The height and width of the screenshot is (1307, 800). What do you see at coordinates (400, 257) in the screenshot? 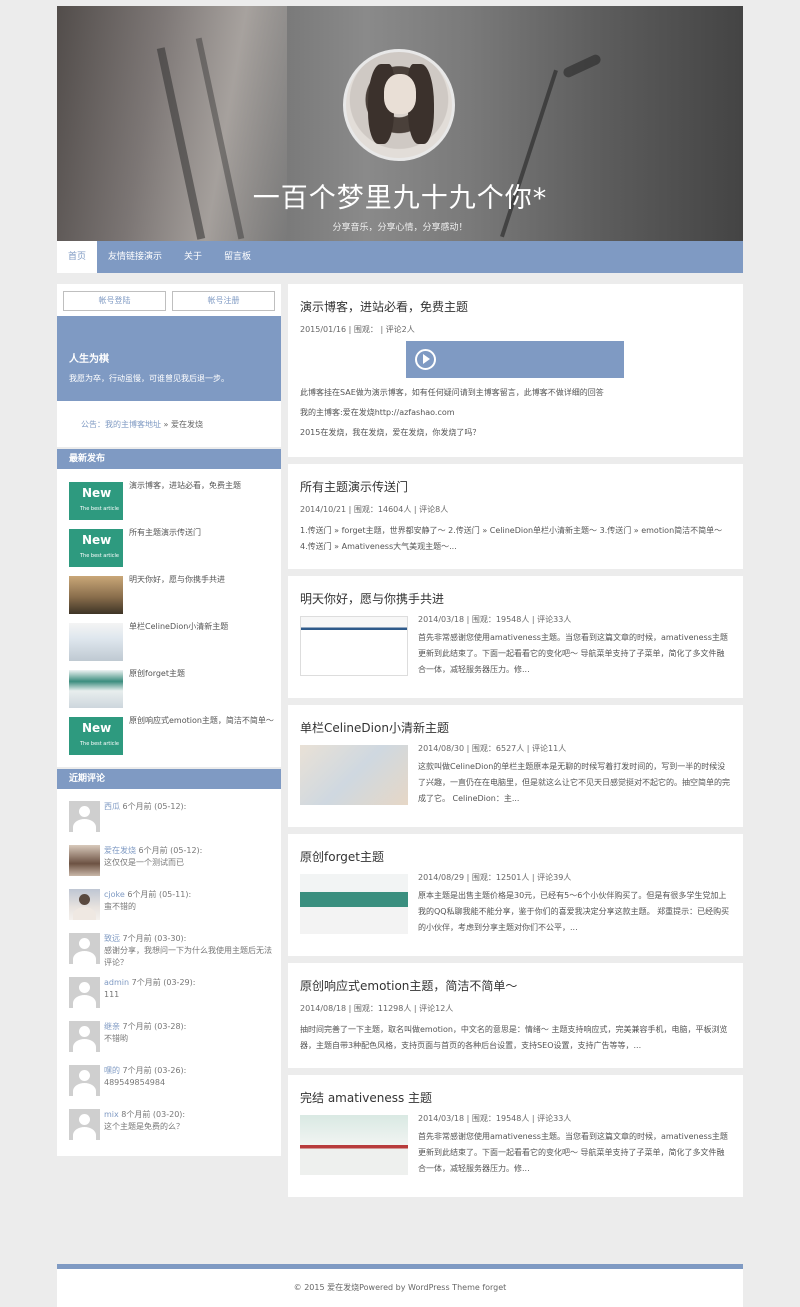
I see `main-nav: 首页 友情链接演示 关于 留言板` at bounding box center [400, 257].